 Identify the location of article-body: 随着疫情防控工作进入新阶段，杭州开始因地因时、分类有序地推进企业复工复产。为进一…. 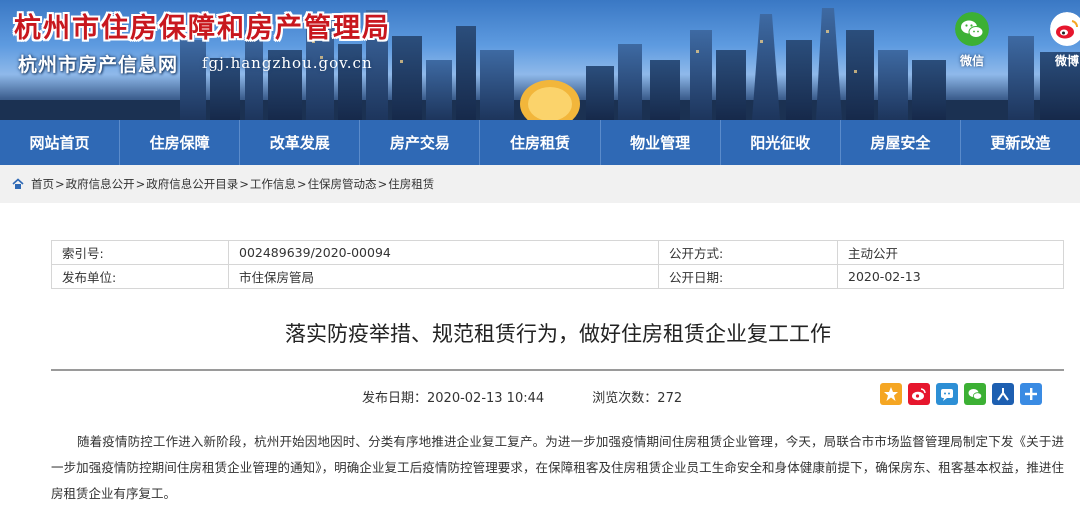
(557, 467).